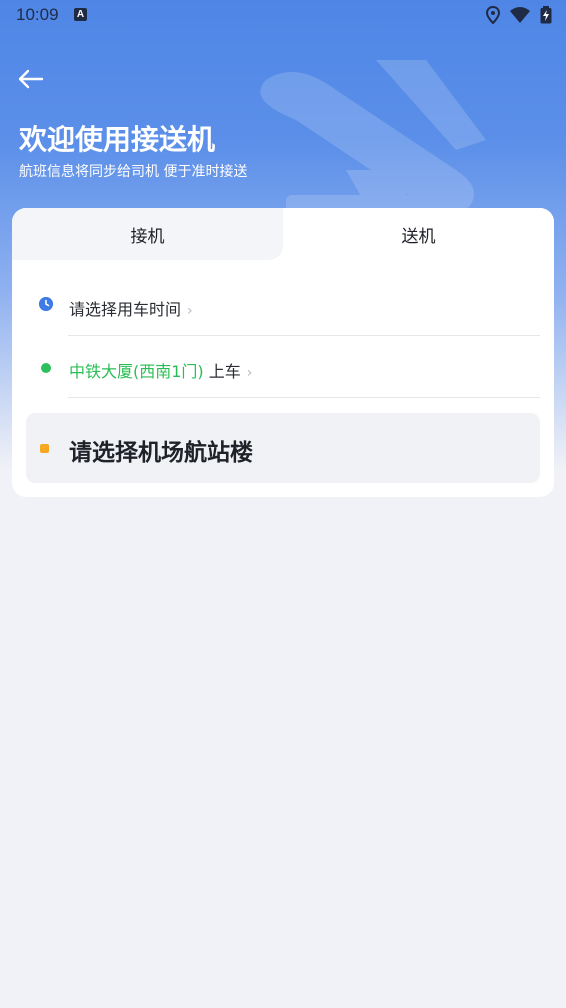 The height and width of the screenshot is (1008, 566). Describe the element at coordinates (520, 15) in the screenshot. I see `wifi-icon` at that location.